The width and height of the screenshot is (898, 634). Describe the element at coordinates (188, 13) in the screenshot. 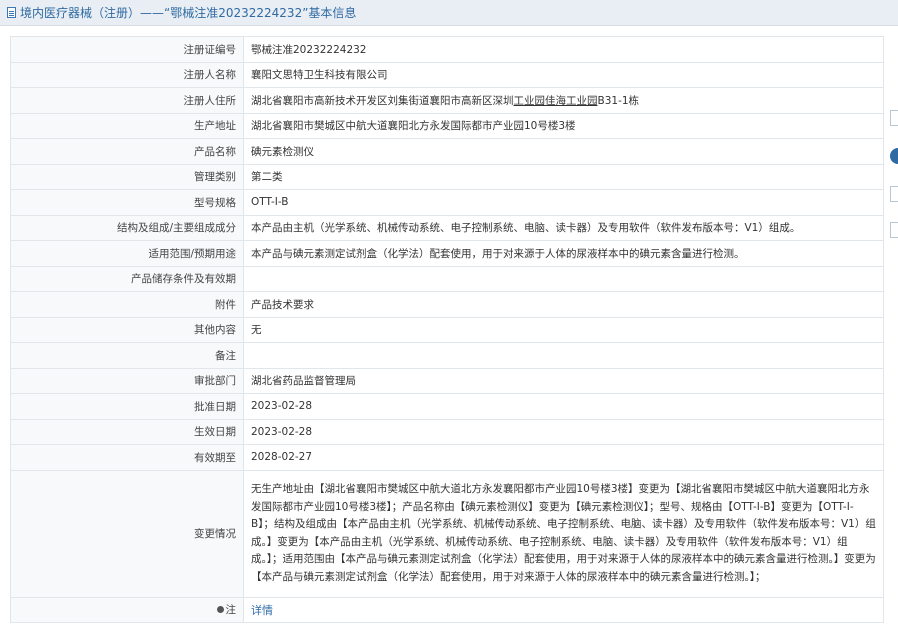

I see `page-title: 境内医疗器械（注册）——“鄂械注准20232224232”基本信息` at that location.